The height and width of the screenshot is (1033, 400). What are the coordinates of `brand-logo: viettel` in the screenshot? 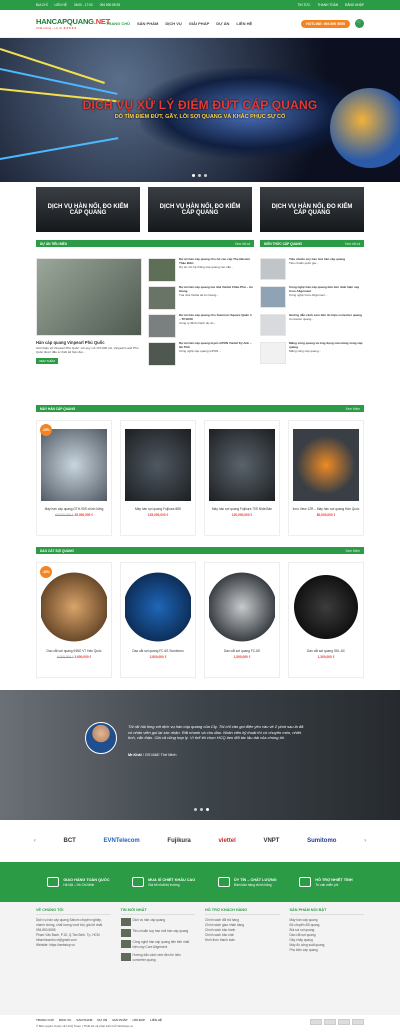 It's located at (226, 841).